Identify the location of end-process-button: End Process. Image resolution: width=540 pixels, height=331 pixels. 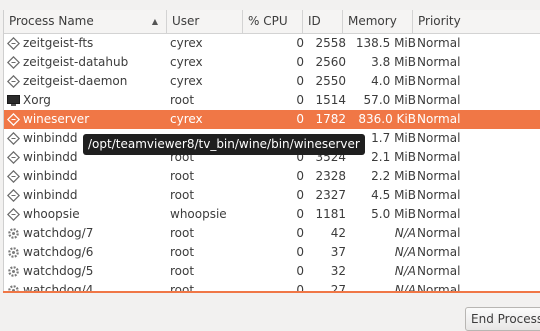
(502, 319).